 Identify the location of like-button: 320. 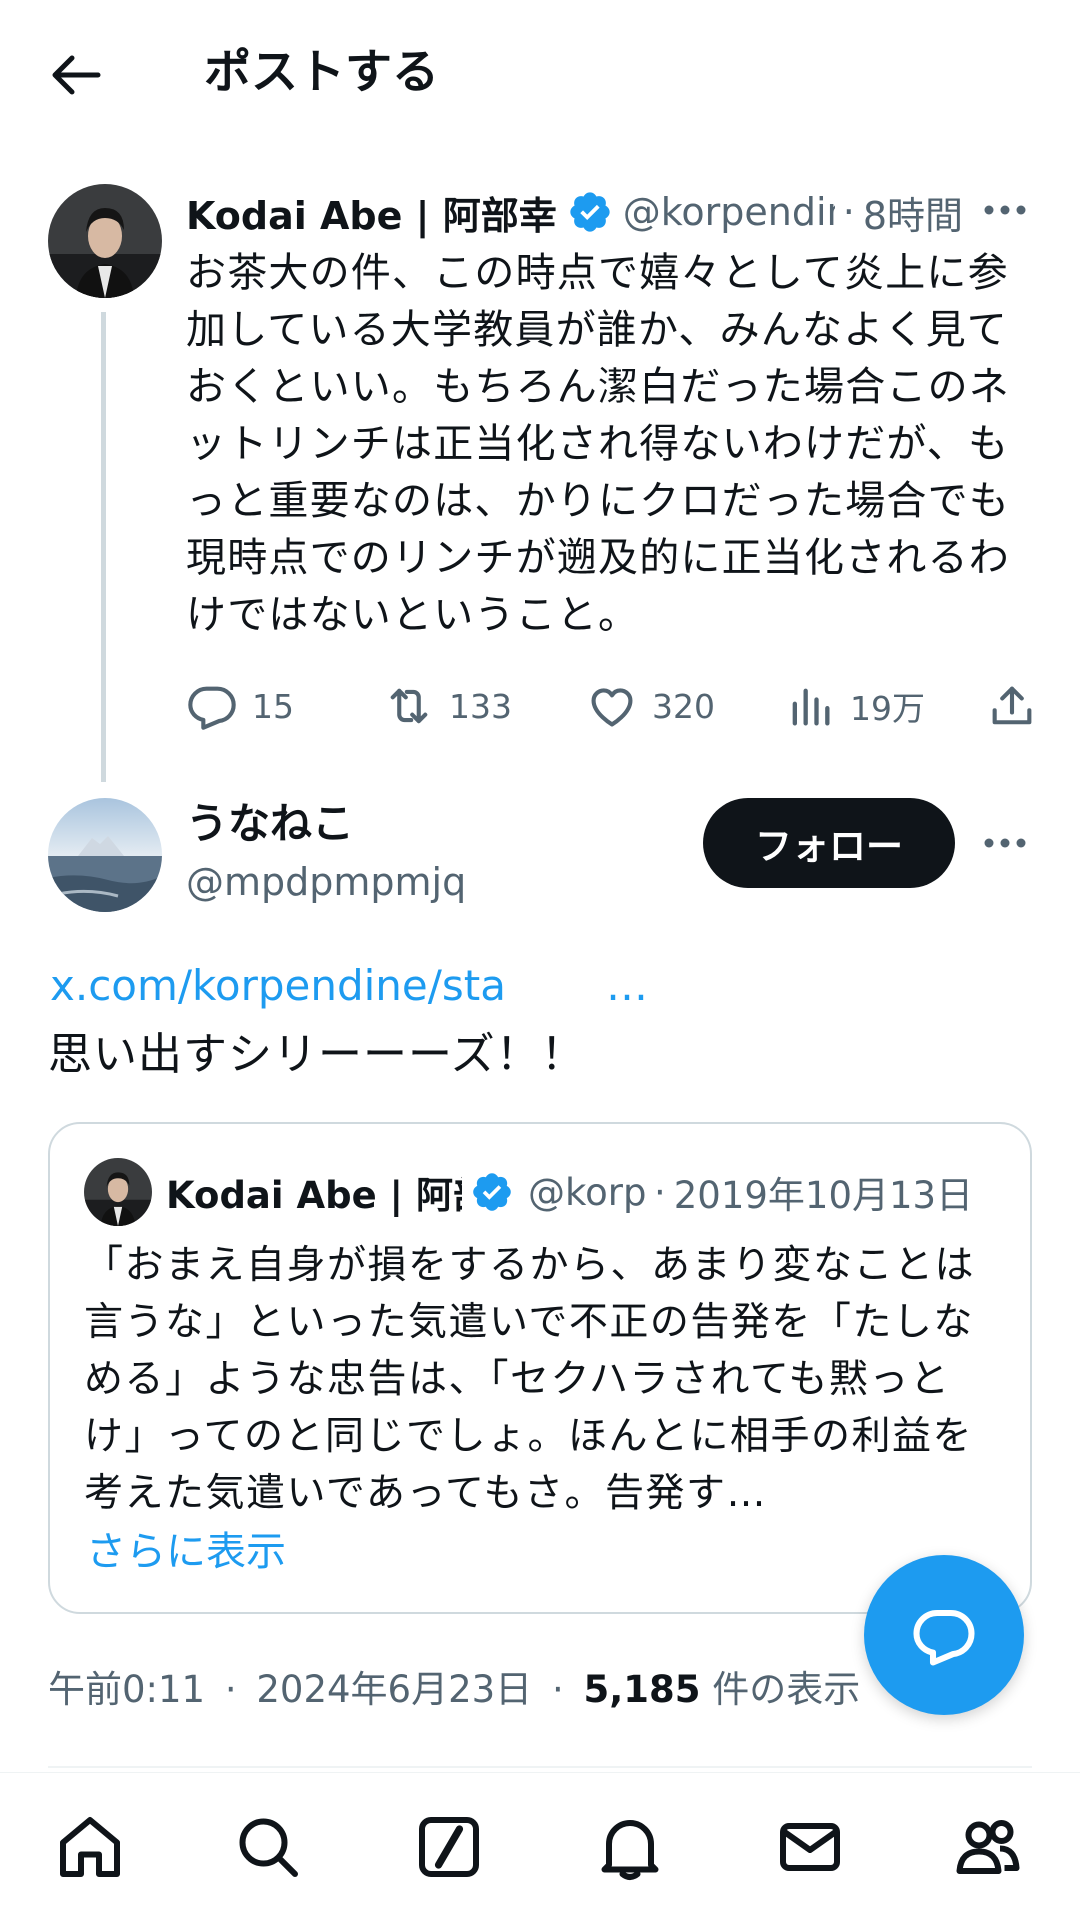
(650, 706).